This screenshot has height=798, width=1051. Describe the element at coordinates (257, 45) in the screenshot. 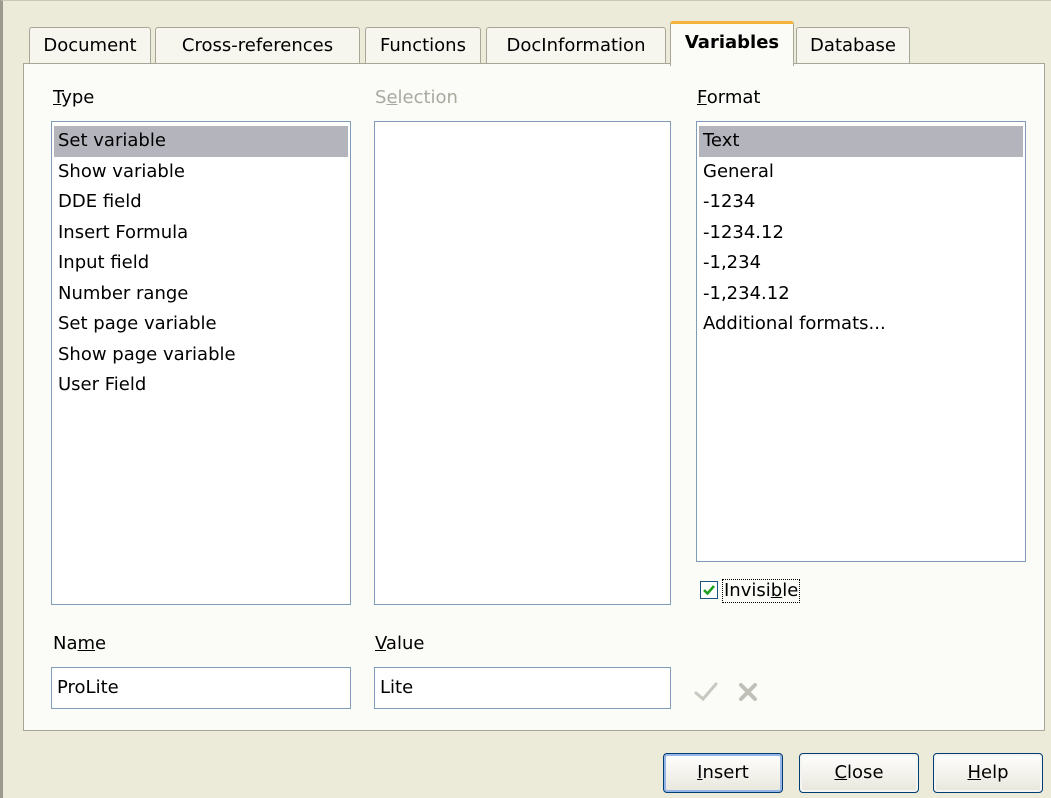

I see `tab-cross-references: Cross-references` at that location.